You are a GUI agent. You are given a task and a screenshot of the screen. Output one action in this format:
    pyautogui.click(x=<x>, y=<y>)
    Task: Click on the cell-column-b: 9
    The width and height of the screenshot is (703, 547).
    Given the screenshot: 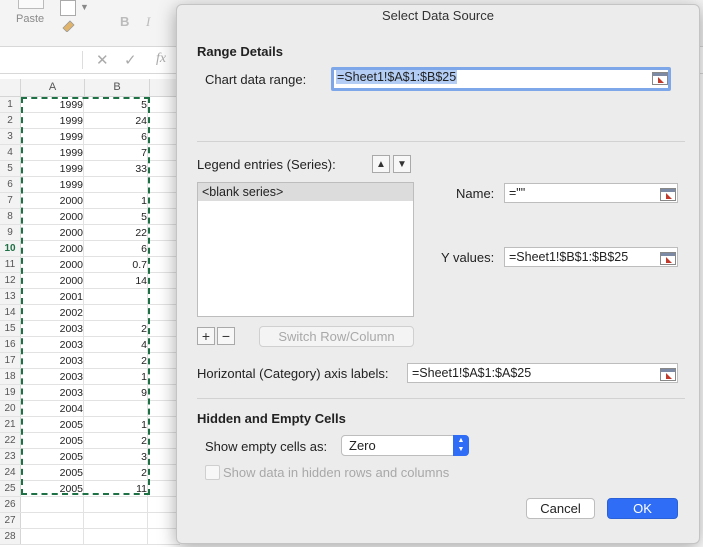 What is the action you would take?
    pyautogui.click(x=116, y=392)
    